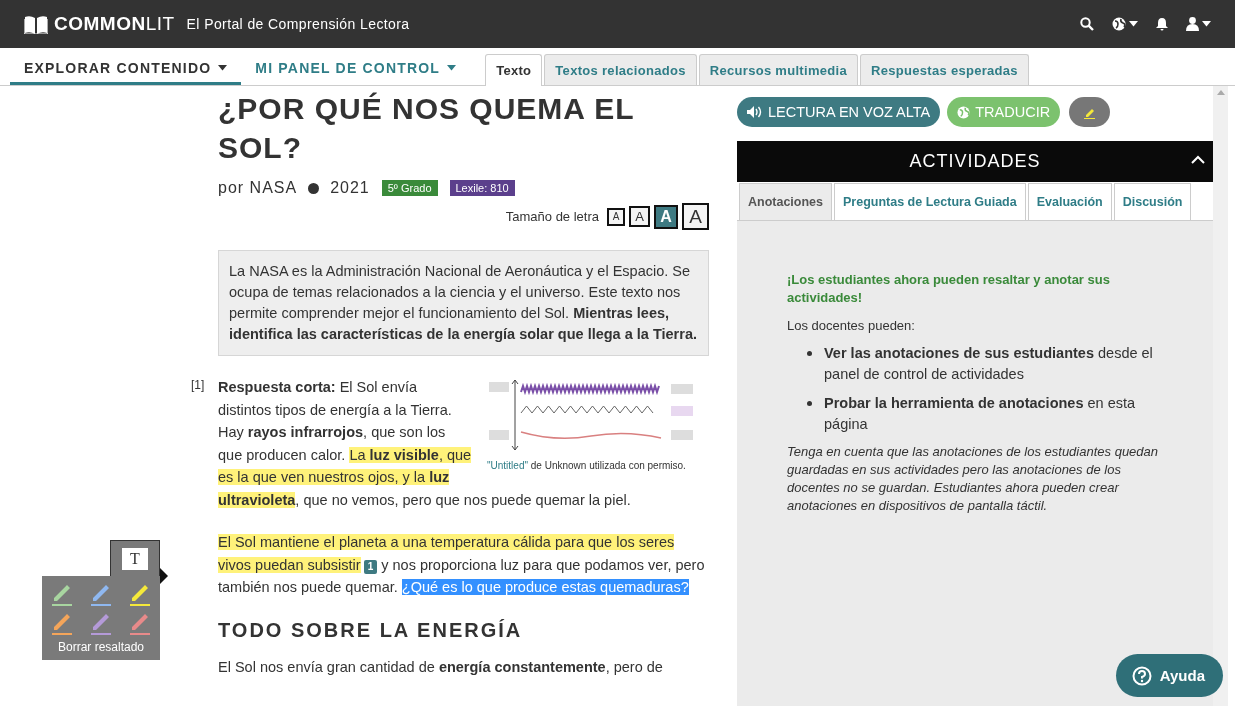 Image resolution: width=1235 pixels, height=706 pixels. I want to click on footnote-marker: 1, so click(370, 566).